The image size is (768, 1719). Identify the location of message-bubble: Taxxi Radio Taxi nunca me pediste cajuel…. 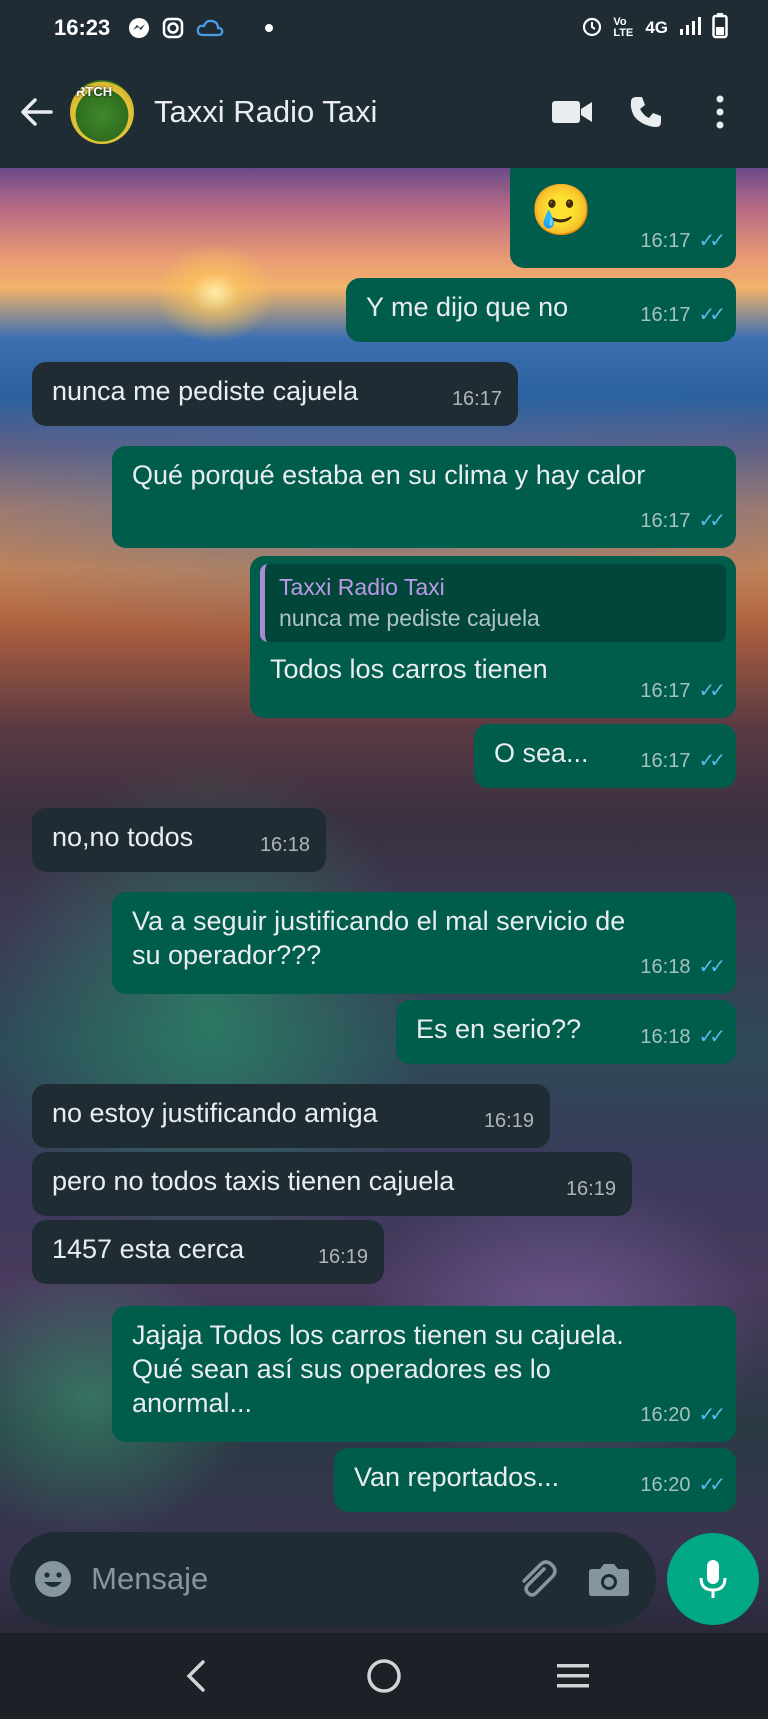
(493, 637).